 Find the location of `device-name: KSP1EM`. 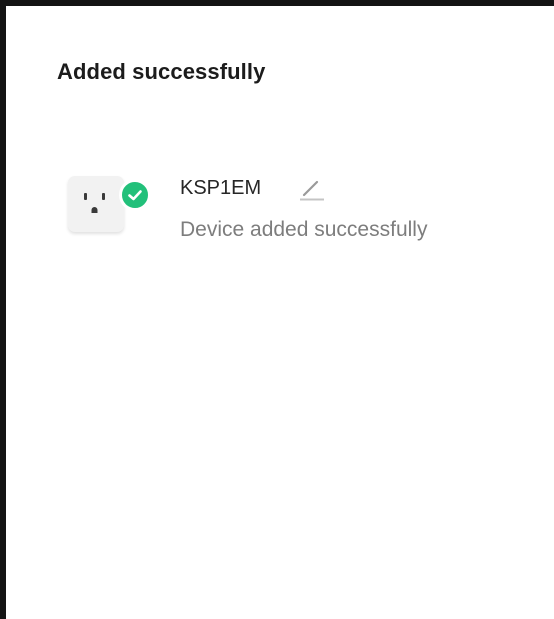

device-name: KSP1EM is located at coordinates (221, 188).